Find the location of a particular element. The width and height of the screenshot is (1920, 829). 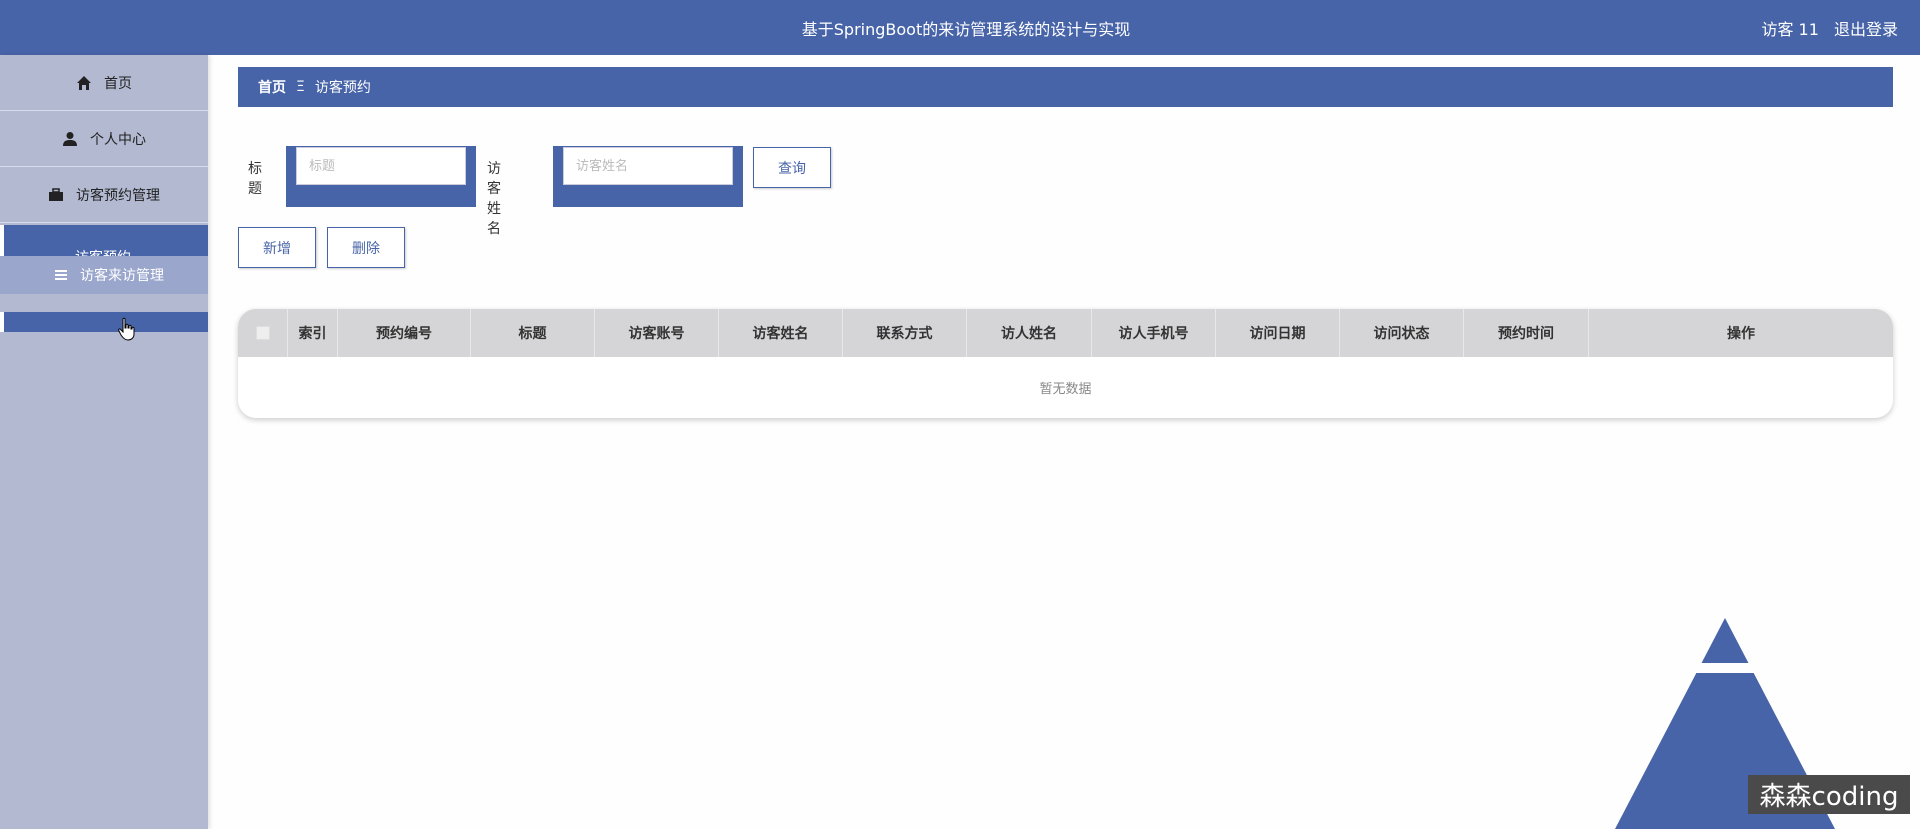

visitor-name-label: 访客姓名 is located at coordinates (494, 199).